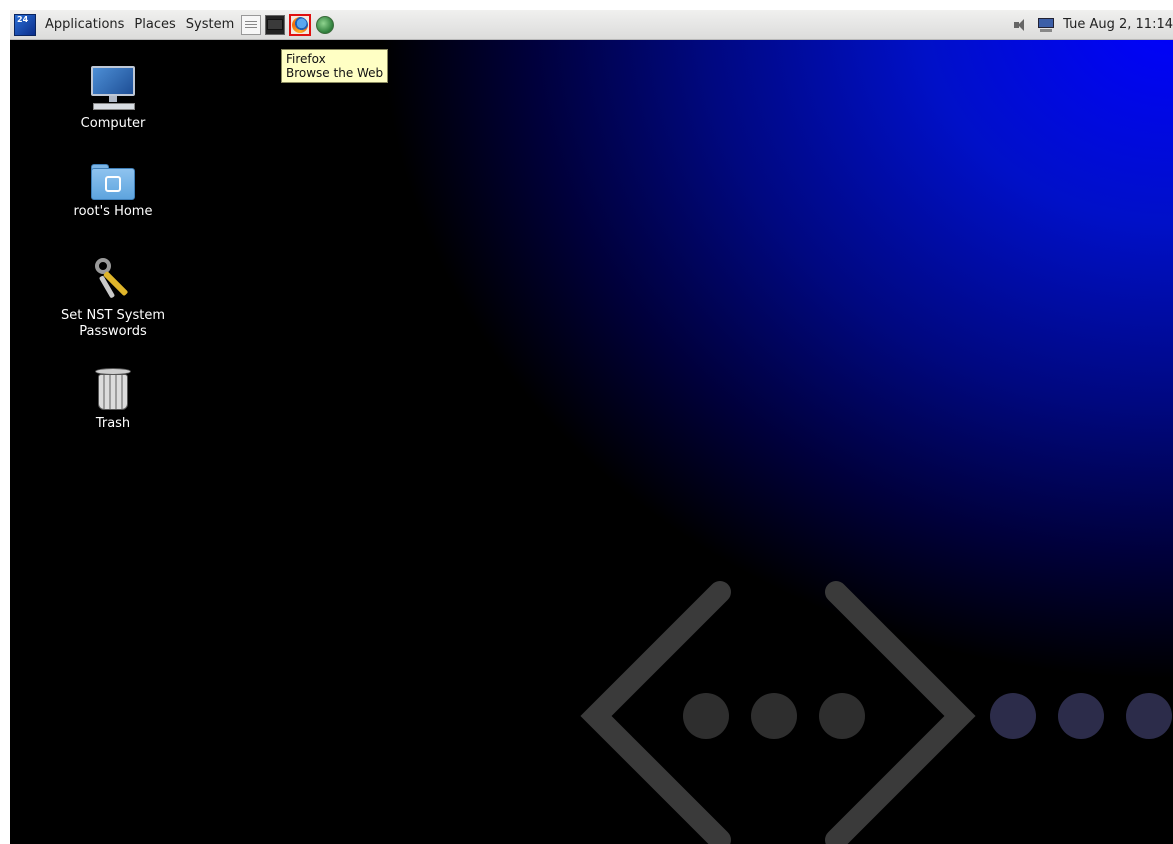 The image size is (1173, 844). I want to click on volume-icon, so click(1020, 25).